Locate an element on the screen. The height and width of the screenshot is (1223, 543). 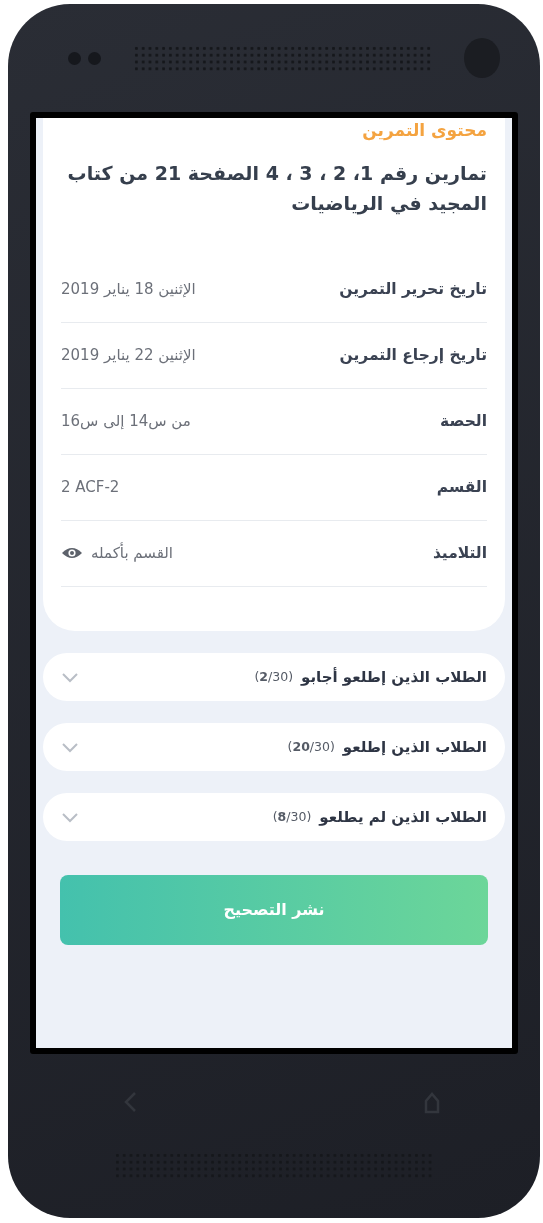
eye-icon is located at coordinates (72, 553).